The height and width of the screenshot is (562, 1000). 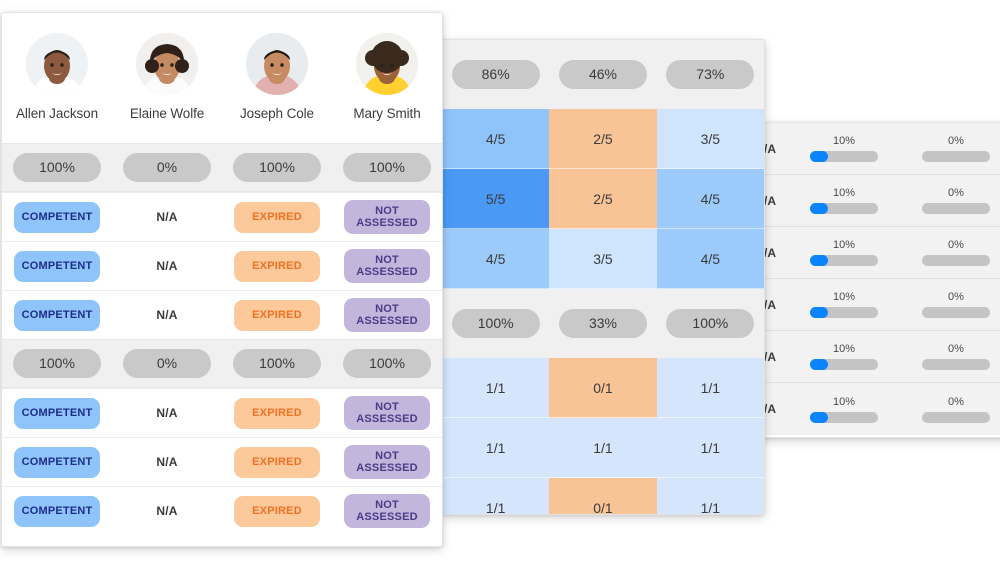 I want to click on person-card: Allen Jackson, so click(x=57, y=77).